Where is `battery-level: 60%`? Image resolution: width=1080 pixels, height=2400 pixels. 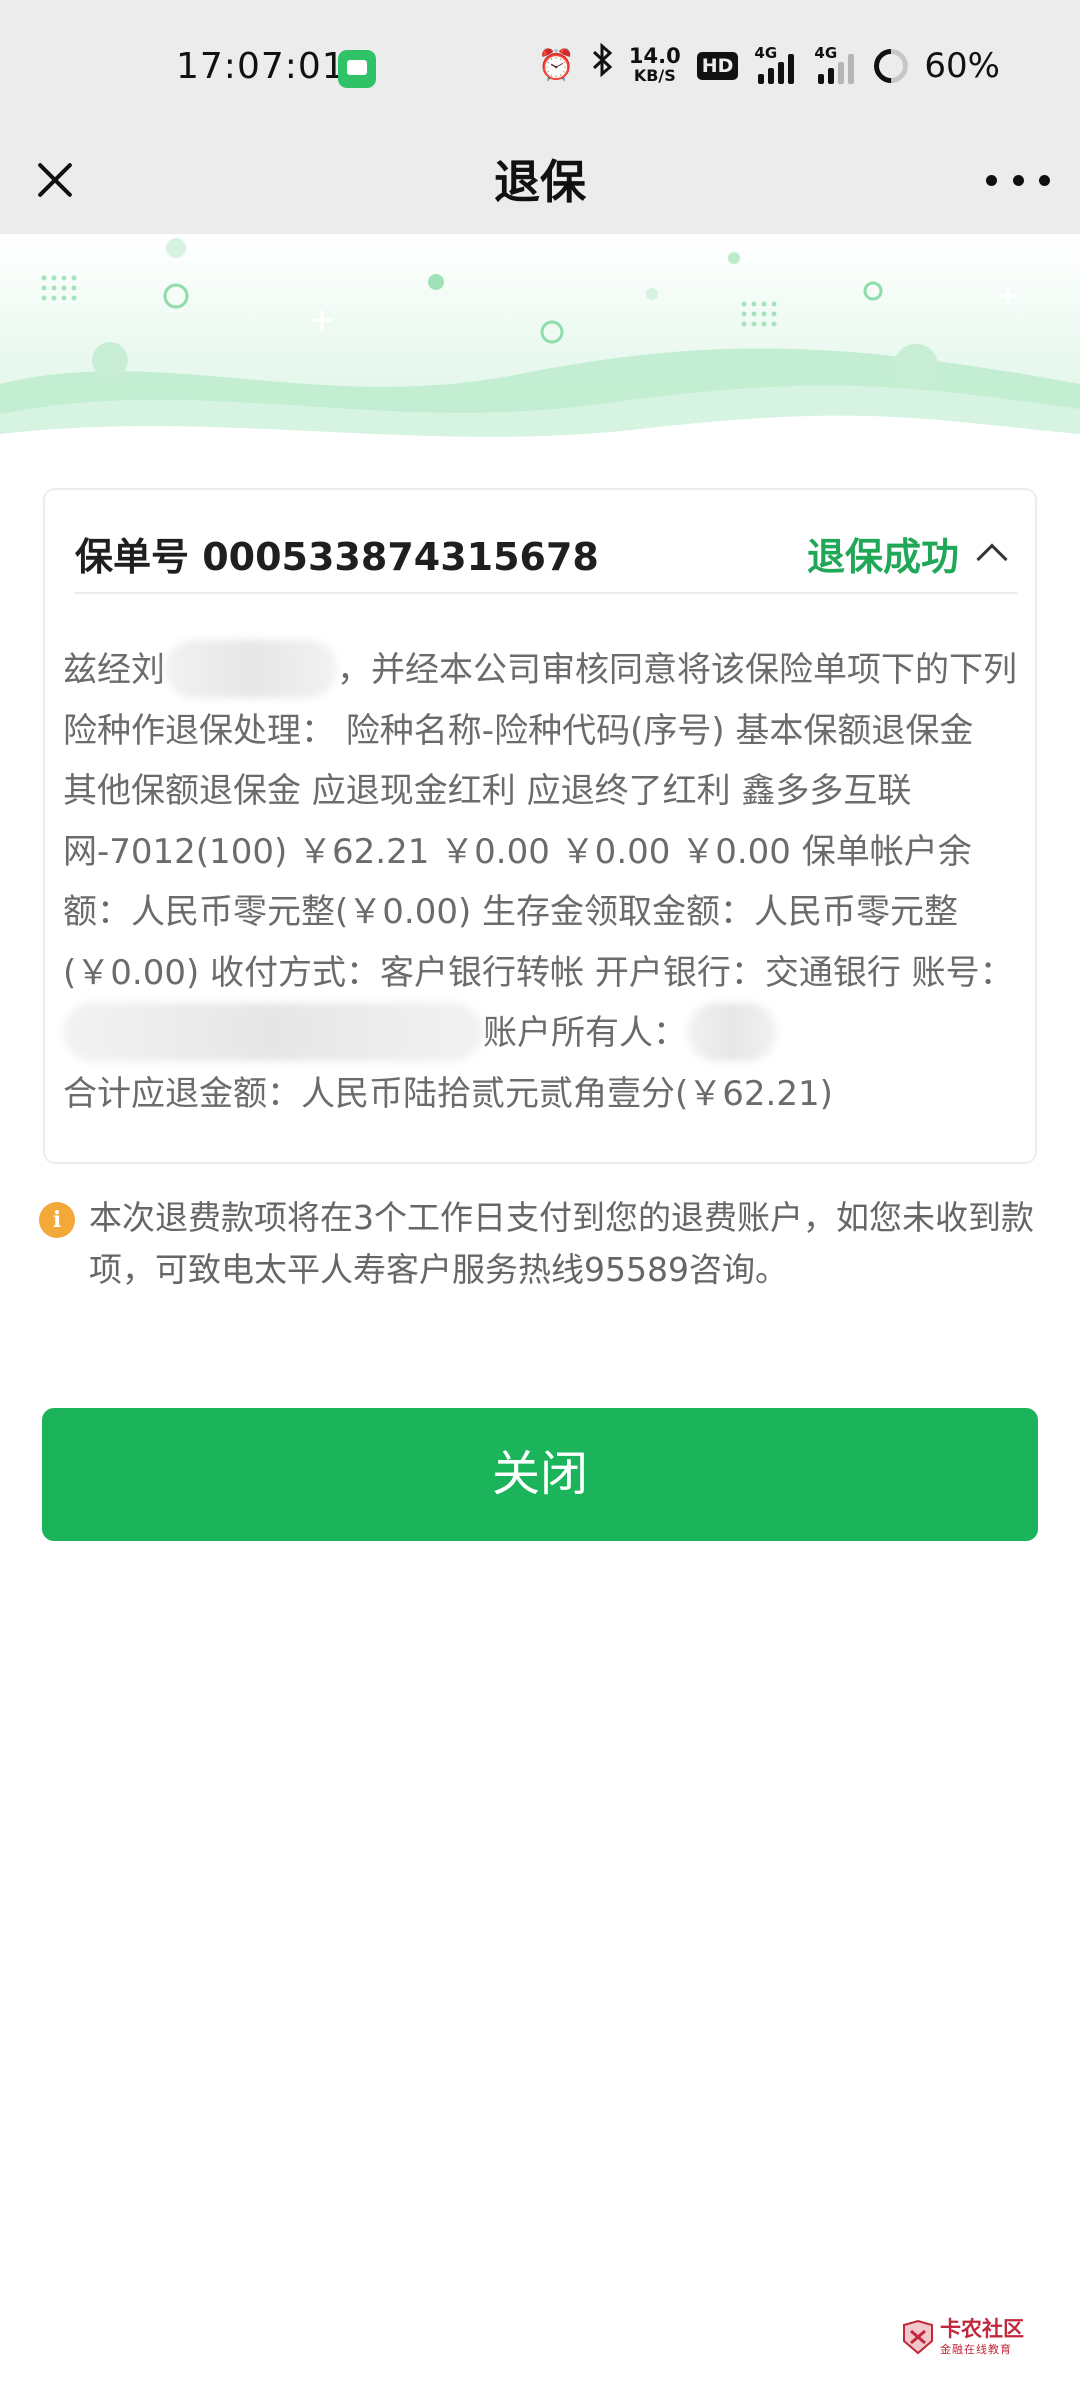
battery-level: 60% is located at coordinates (962, 66).